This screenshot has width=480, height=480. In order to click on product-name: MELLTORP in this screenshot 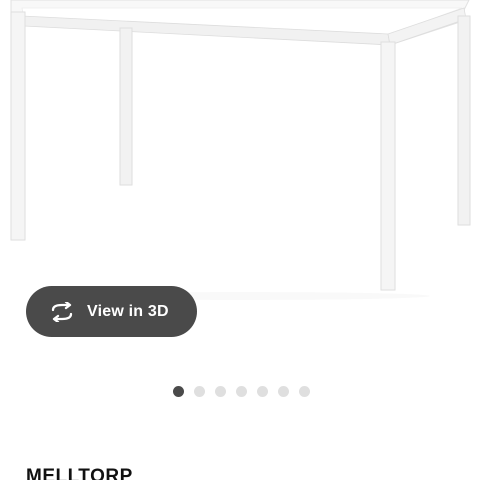, I will do `click(79, 473)`.